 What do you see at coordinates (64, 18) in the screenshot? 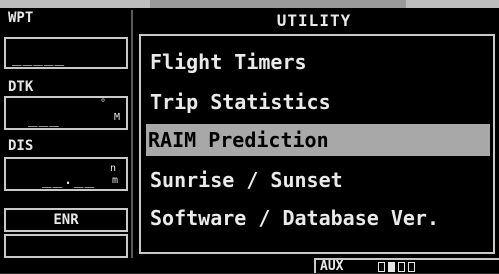
I see `waypoint-label: WPT` at bounding box center [64, 18].